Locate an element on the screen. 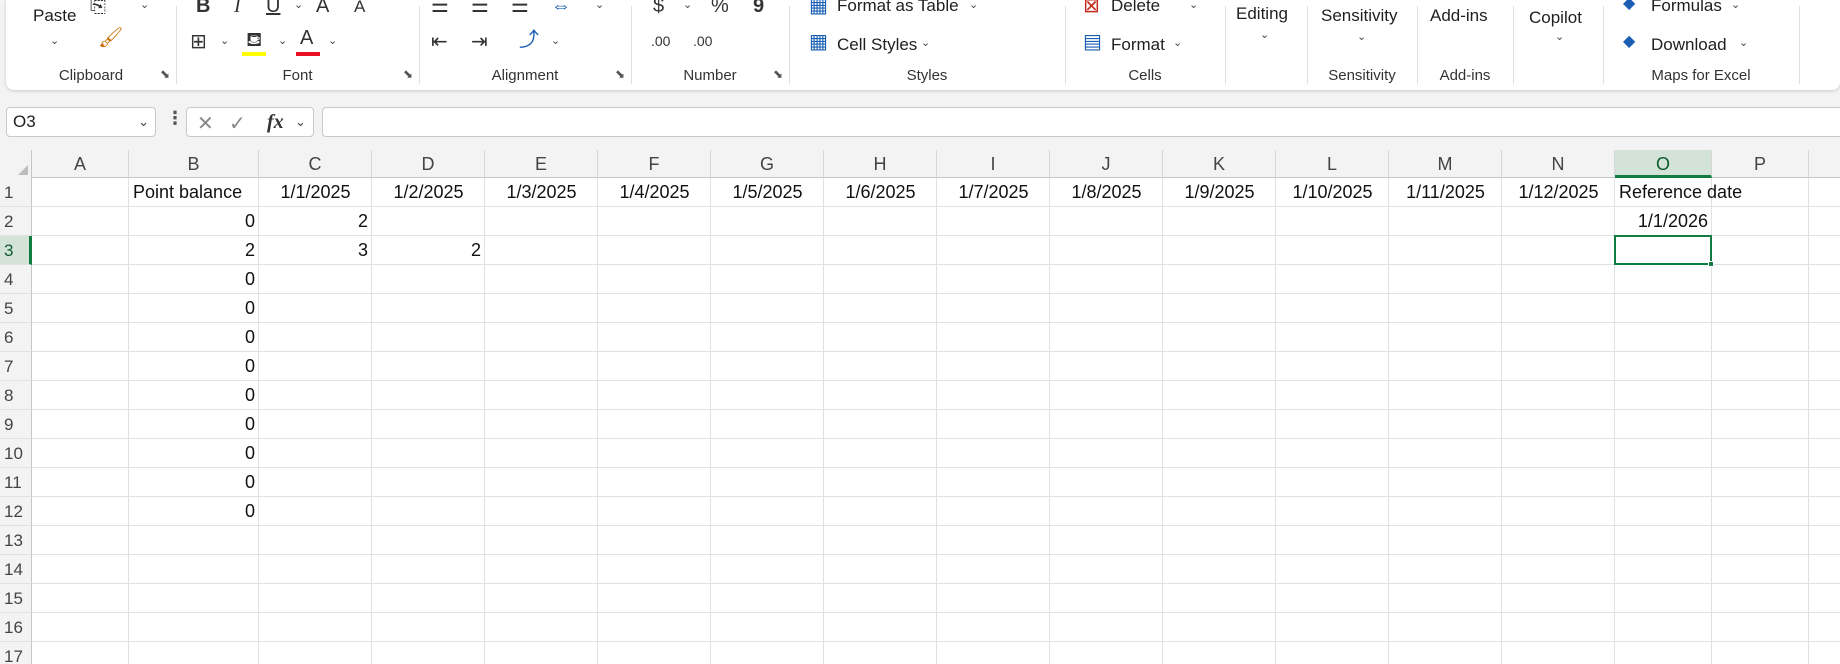 Image resolution: width=1840 pixels, height=664 pixels. selected-cell-border is located at coordinates (1663, 250).